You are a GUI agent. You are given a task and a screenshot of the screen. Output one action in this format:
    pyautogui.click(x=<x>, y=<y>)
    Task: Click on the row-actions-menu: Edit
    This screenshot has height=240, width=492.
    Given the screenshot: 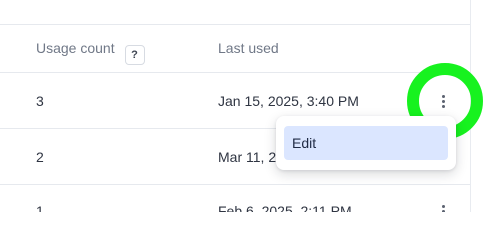 What is the action you would take?
    pyautogui.click(x=366, y=143)
    